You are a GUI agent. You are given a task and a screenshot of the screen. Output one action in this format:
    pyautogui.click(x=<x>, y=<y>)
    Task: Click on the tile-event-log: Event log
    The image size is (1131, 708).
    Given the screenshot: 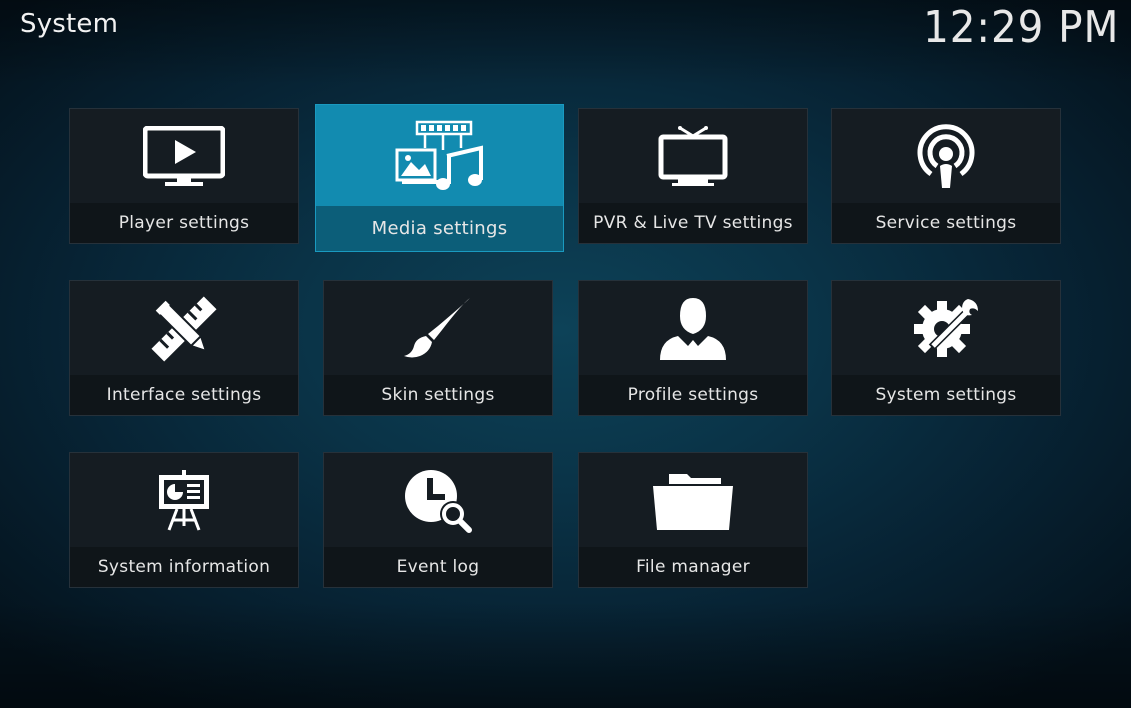 What is the action you would take?
    pyautogui.click(x=438, y=520)
    